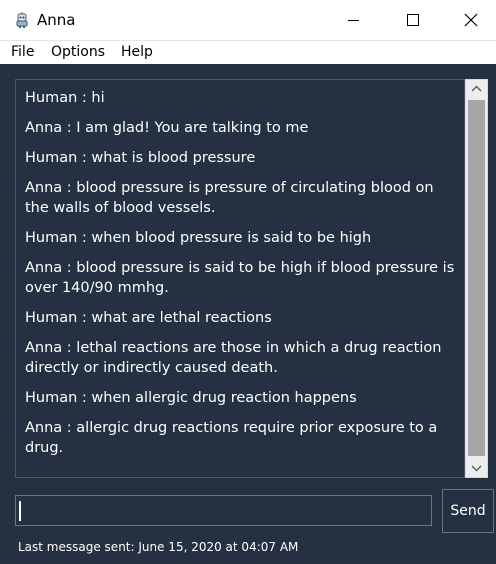 Image resolution: width=496 pixels, height=564 pixels. What do you see at coordinates (468, 511) in the screenshot?
I see `send-button: Send` at bounding box center [468, 511].